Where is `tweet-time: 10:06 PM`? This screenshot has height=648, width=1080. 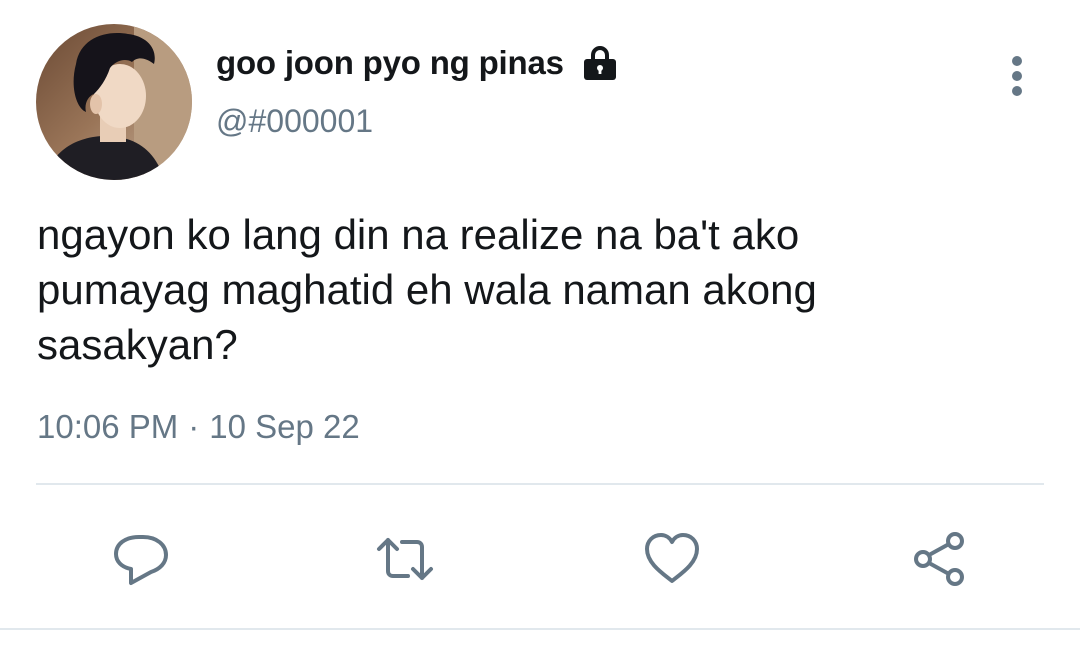
tweet-time: 10:06 PM is located at coordinates (108, 426).